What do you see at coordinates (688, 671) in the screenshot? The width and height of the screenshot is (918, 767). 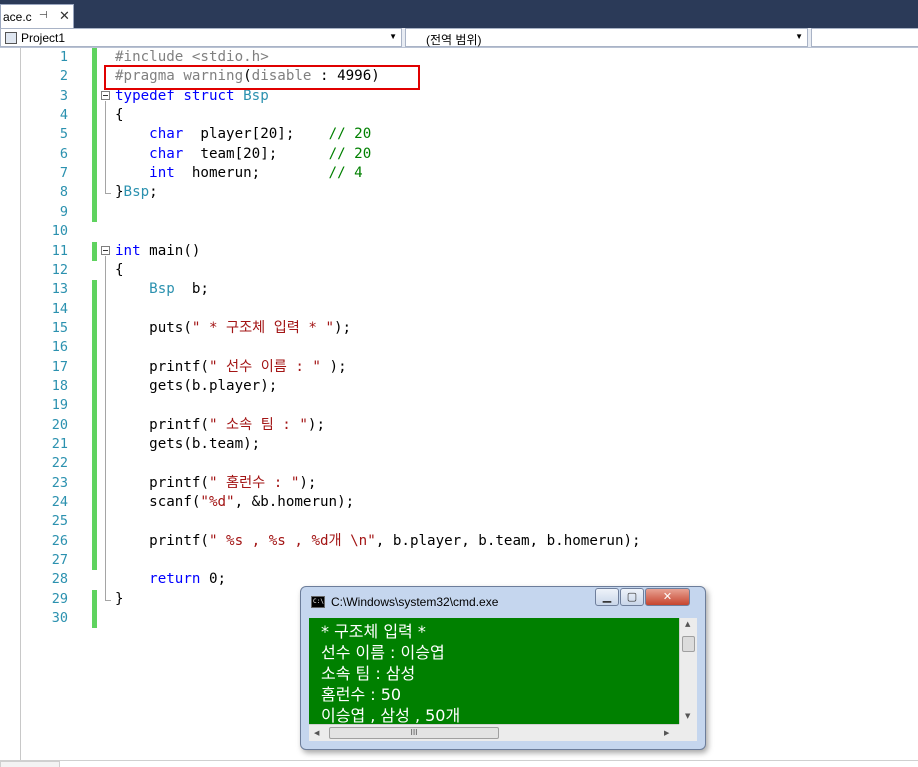 I see `vertical-scrollbar: ▲ ▼` at bounding box center [688, 671].